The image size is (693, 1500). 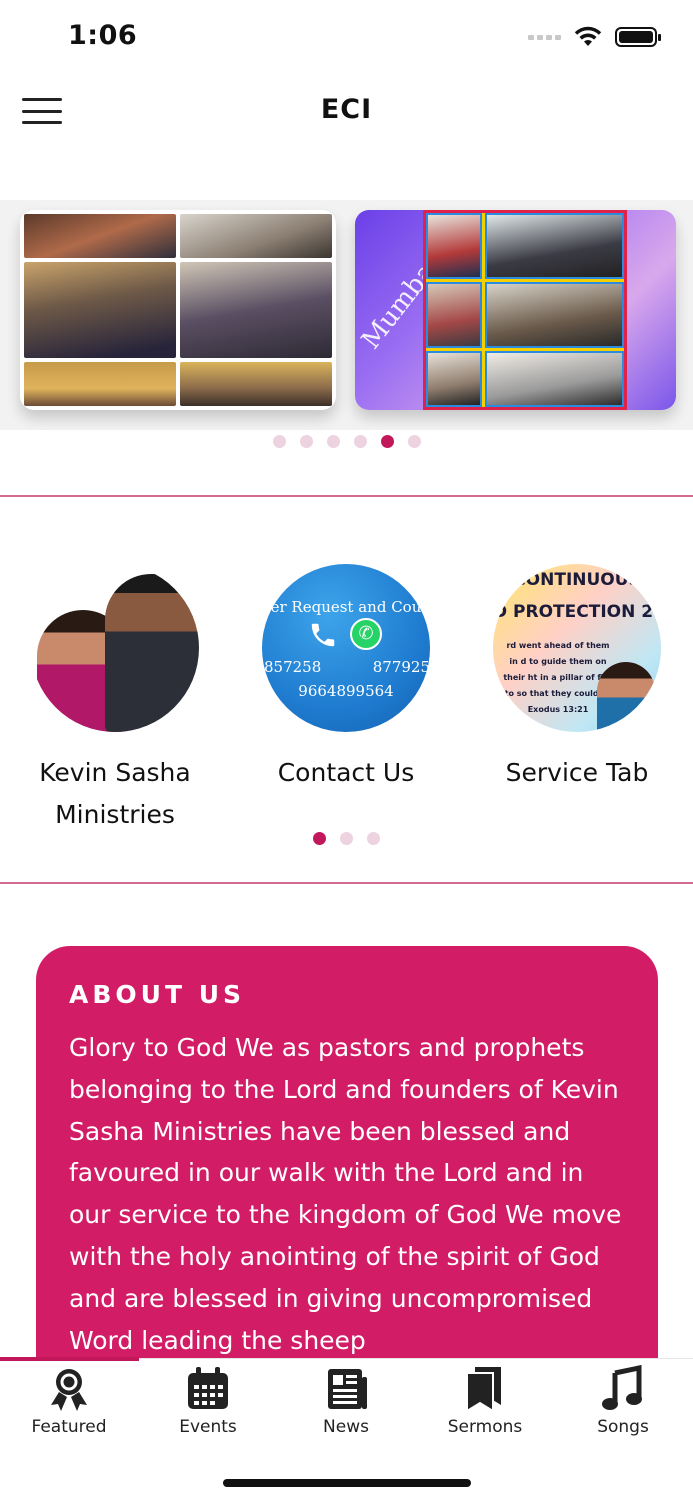 I want to click on status-icons, so click(x=594, y=37).